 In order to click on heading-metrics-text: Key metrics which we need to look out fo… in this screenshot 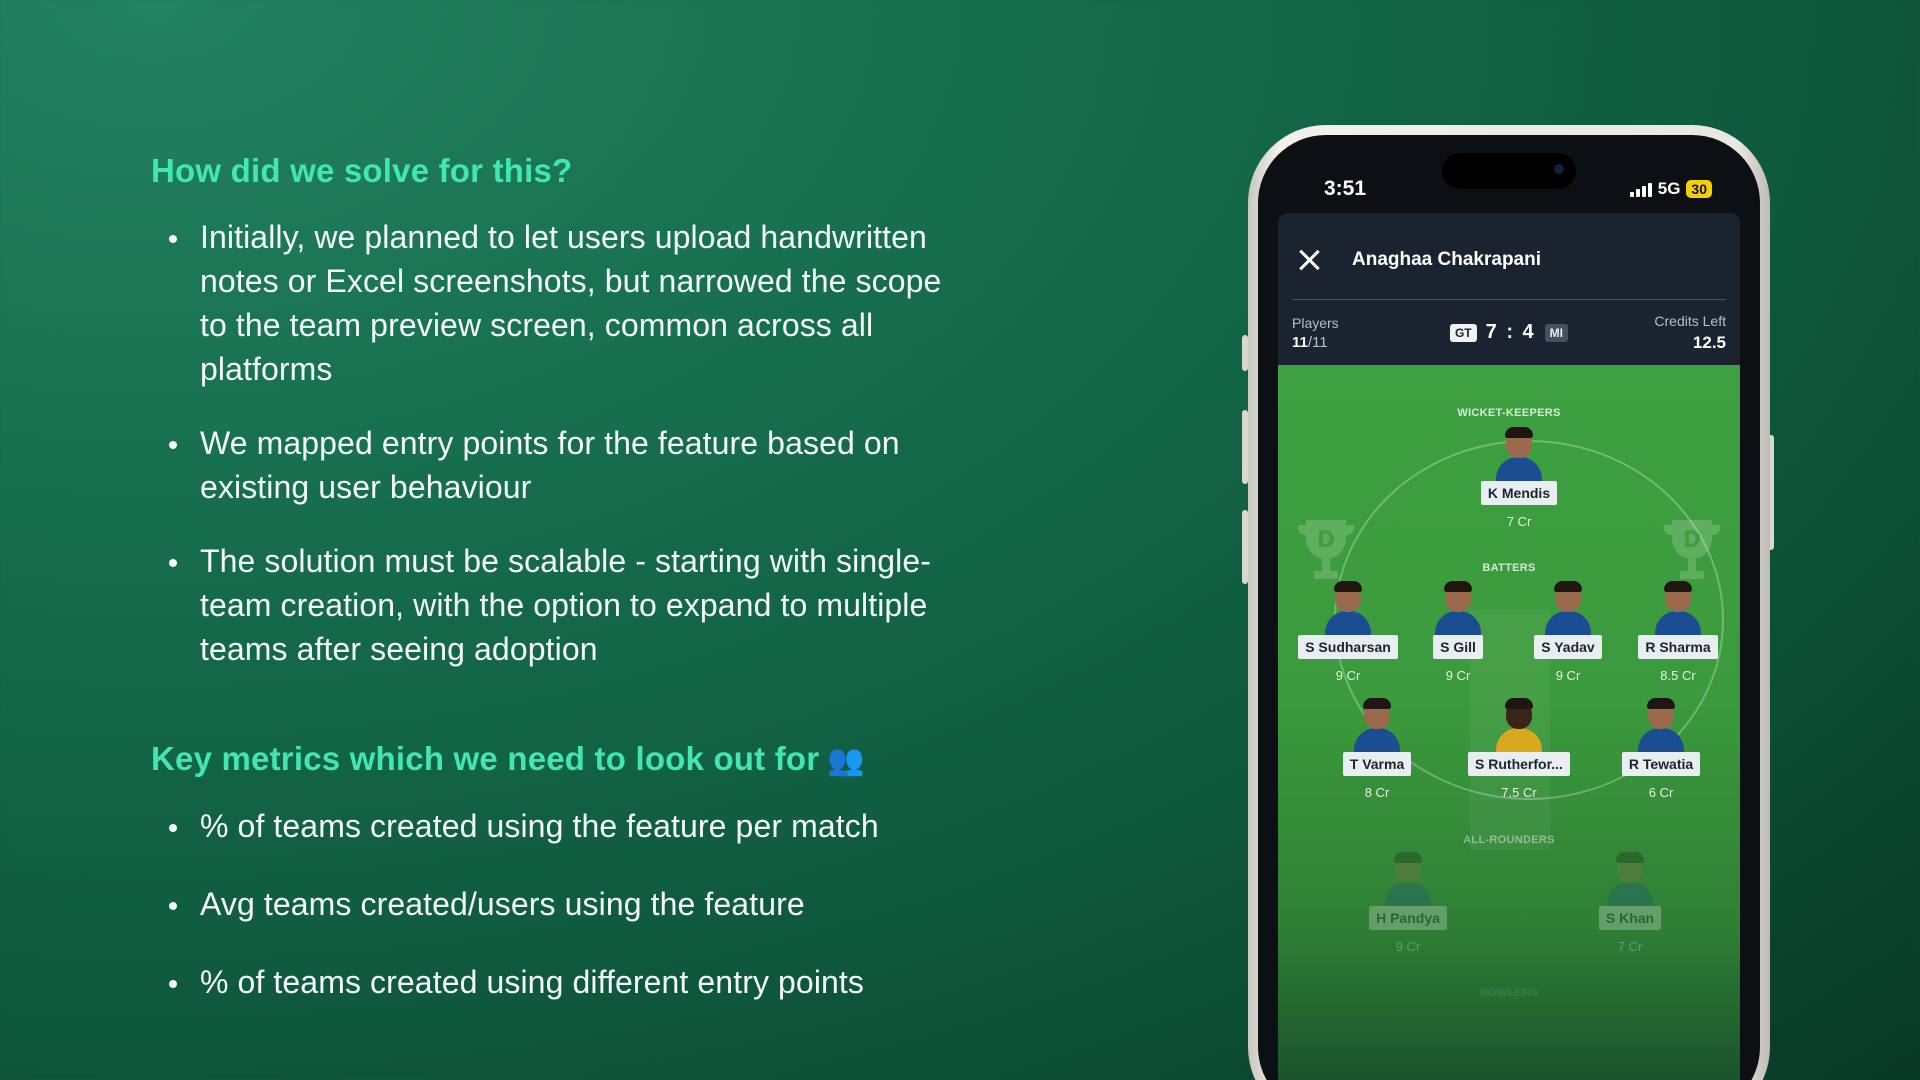, I will do `click(485, 758)`.